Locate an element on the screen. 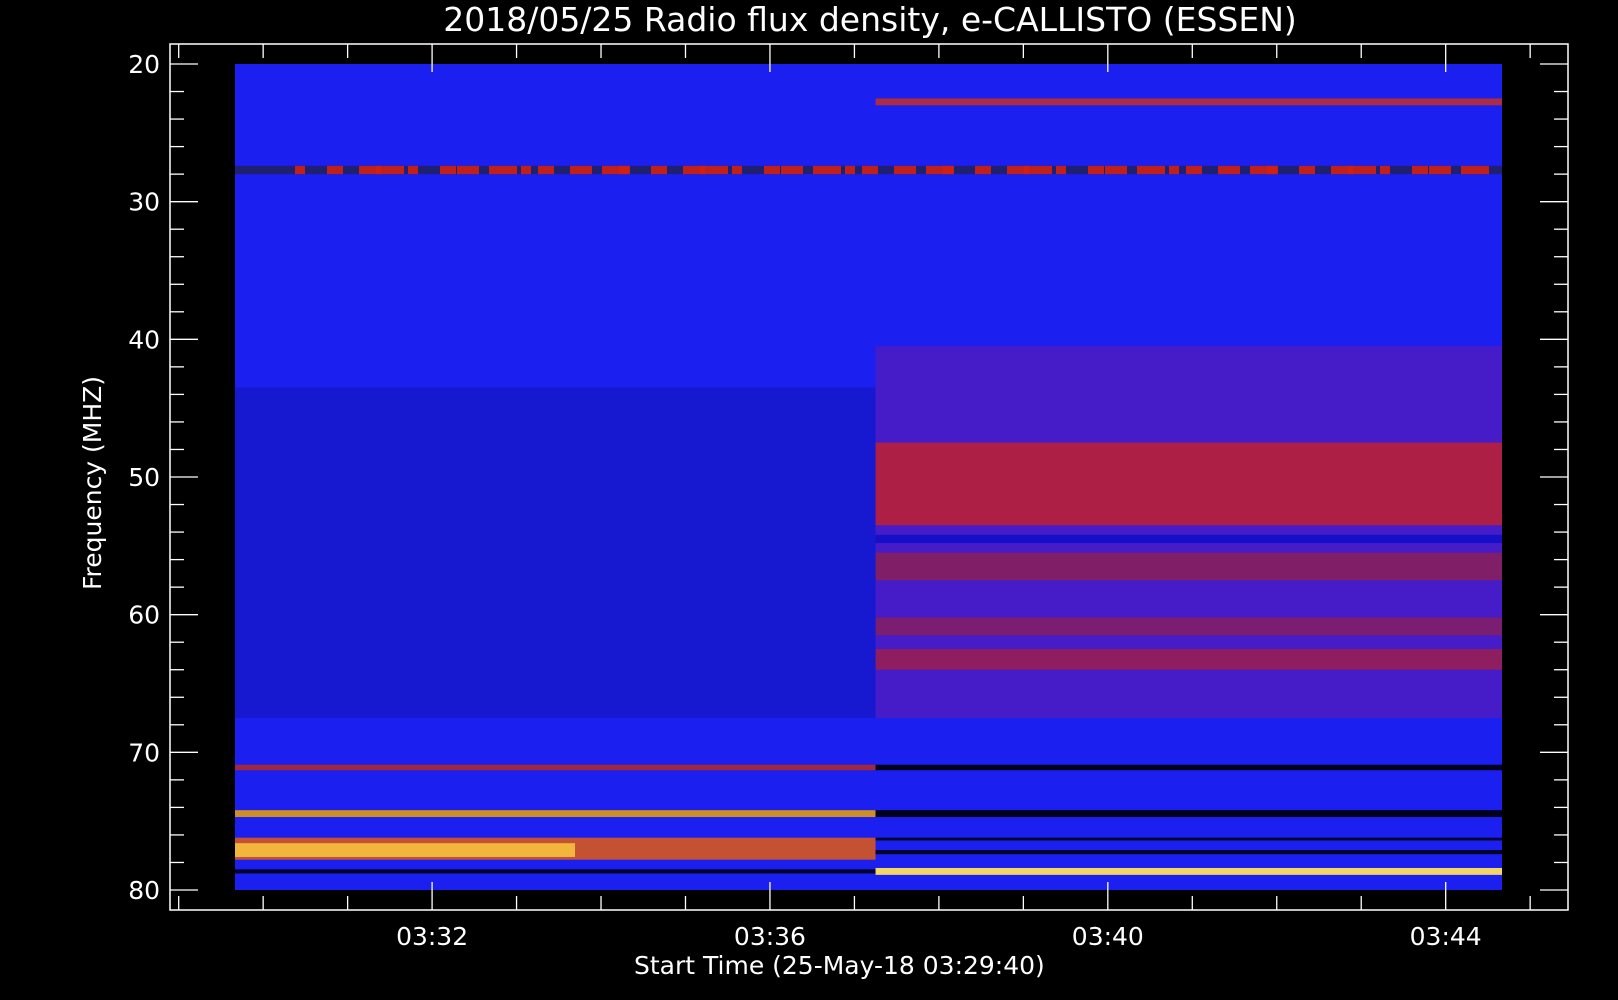  x-tick-label: 03:44 is located at coordinates (1446, 936).